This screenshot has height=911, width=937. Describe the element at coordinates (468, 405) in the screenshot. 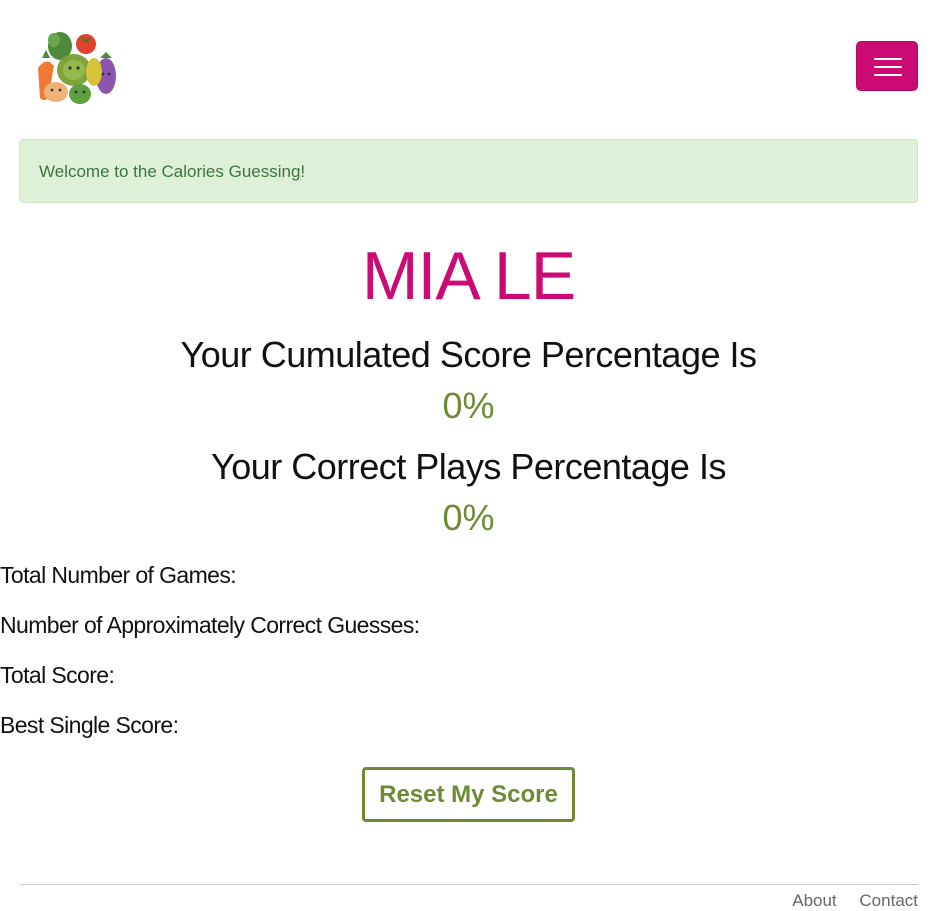

I see `cumulated-score-value: 0%` at that location.